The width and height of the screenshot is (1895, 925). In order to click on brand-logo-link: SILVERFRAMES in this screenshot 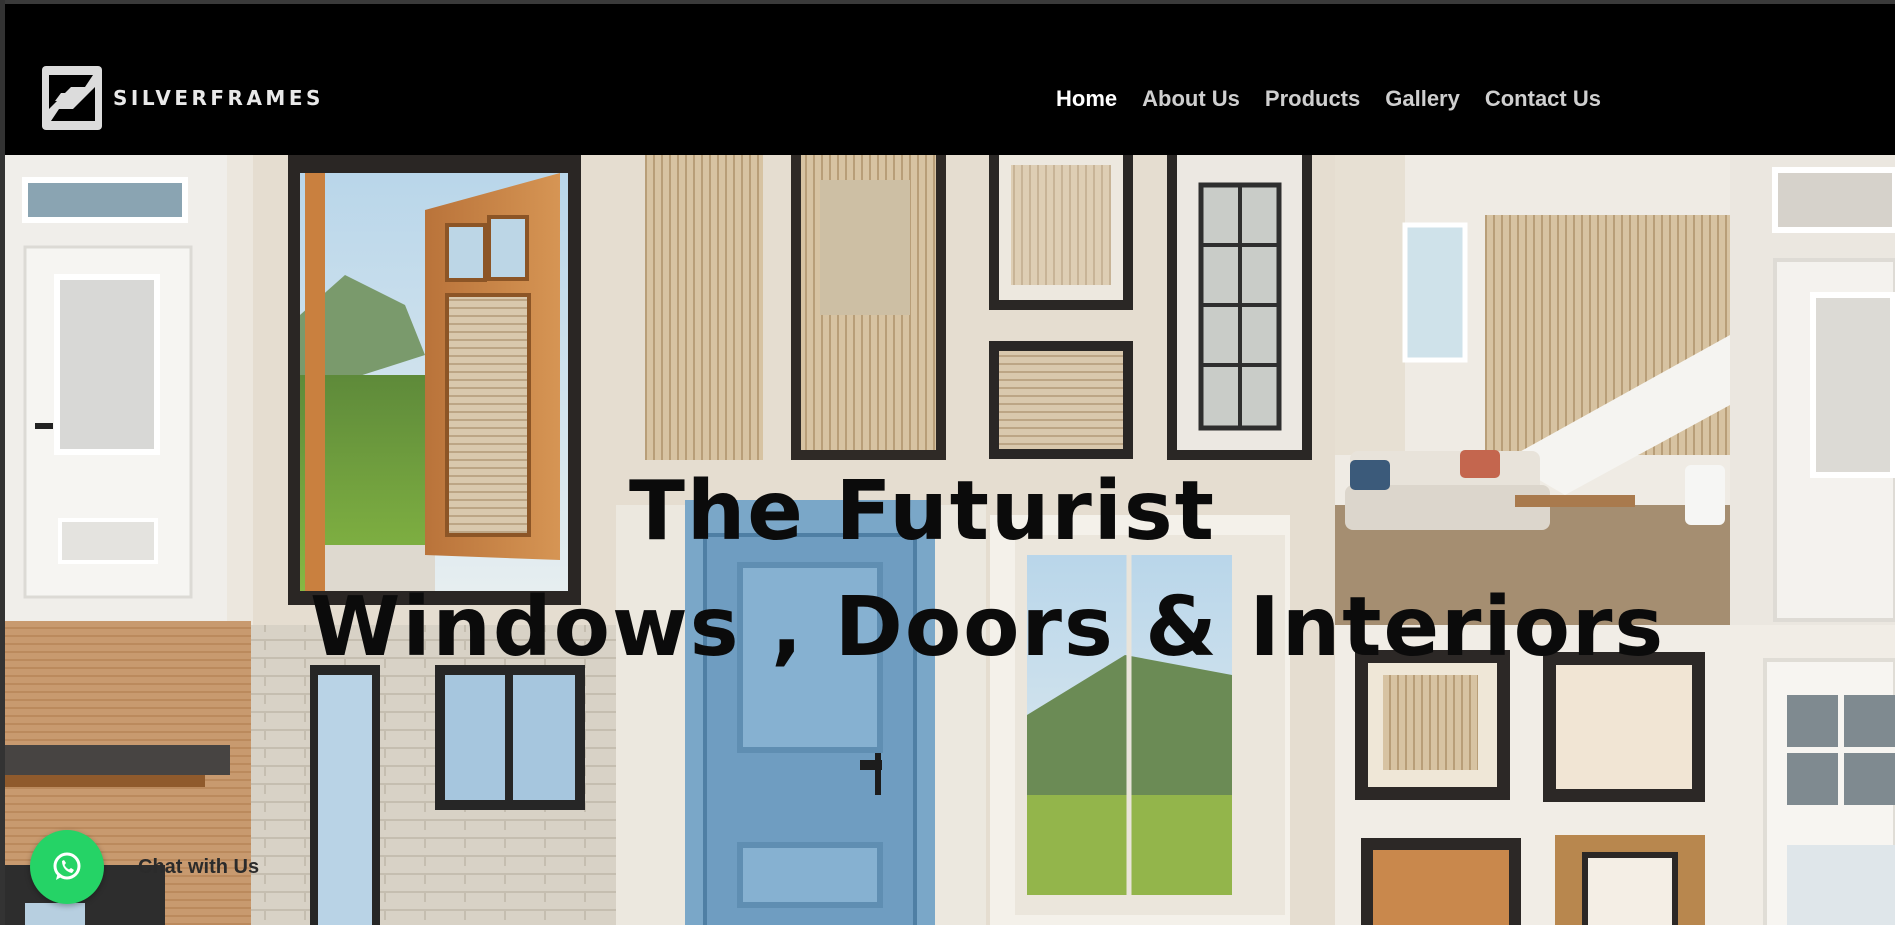, I will do `click(182, 98)`.